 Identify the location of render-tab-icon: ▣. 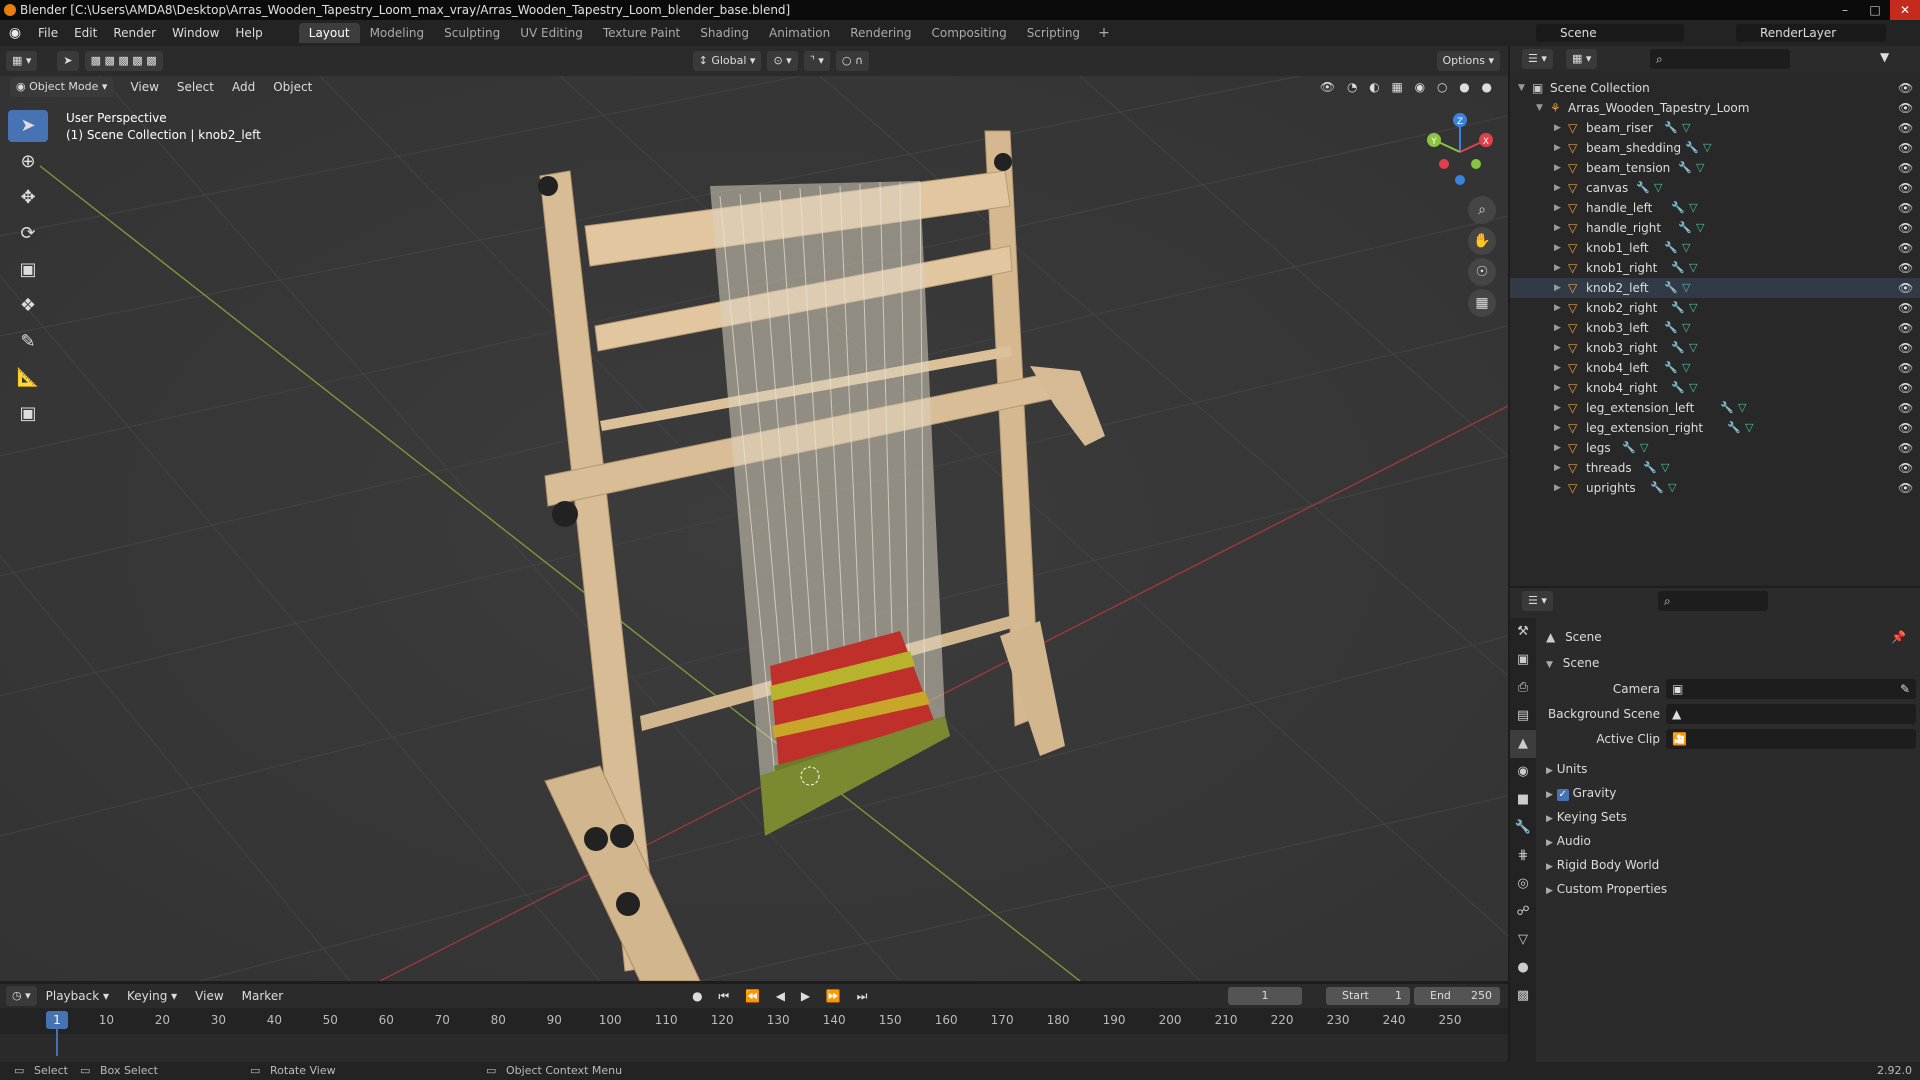
(1523, 660).